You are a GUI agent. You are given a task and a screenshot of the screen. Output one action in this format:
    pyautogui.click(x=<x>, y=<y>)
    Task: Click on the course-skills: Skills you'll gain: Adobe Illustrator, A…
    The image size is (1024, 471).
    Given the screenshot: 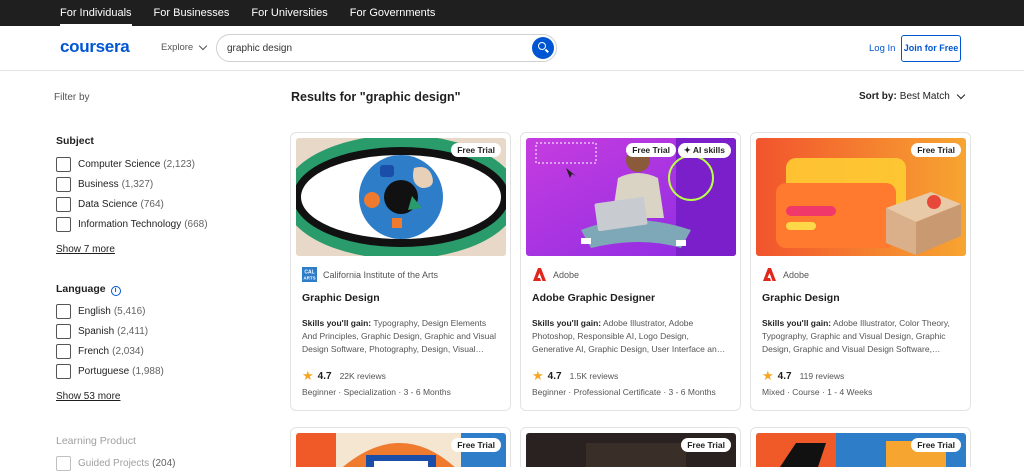 What is the action you would take?
    pyautogui.click(x=629, y=336)
    